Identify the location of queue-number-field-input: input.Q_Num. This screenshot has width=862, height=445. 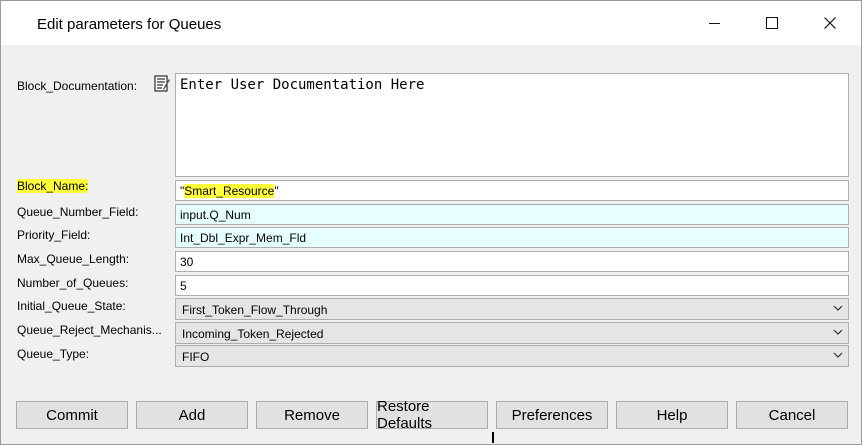
(512, 214).